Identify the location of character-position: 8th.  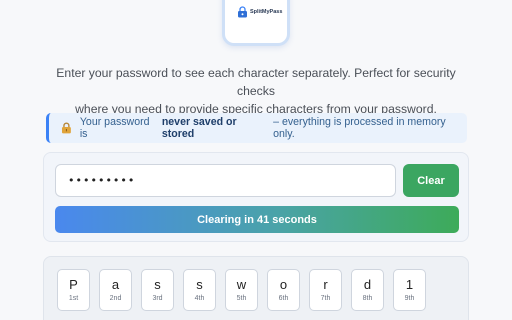
(367, 298).